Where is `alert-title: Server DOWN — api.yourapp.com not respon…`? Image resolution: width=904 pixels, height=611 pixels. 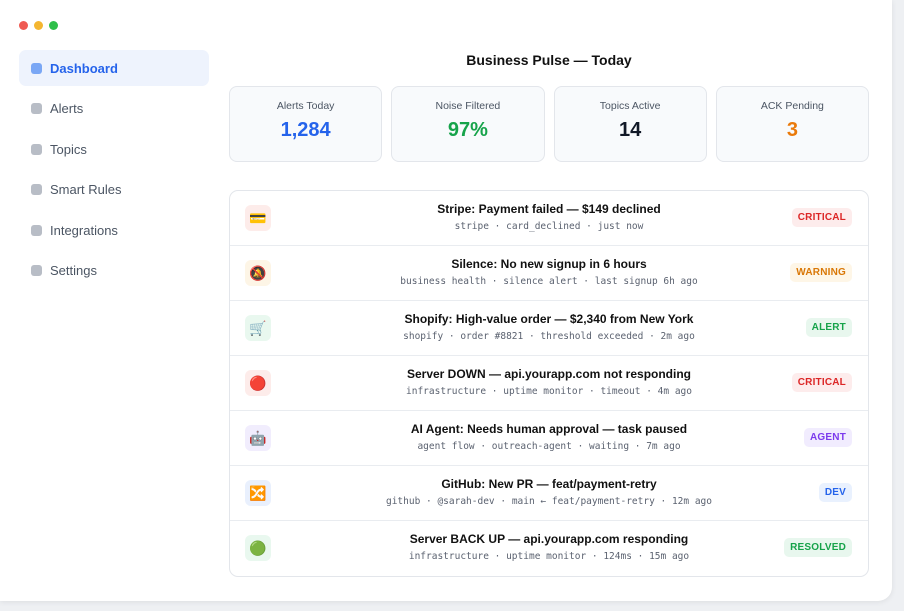
alert-title: Server DOWN — api.yourapp.com not respon… is located at coordinates (549, 374).